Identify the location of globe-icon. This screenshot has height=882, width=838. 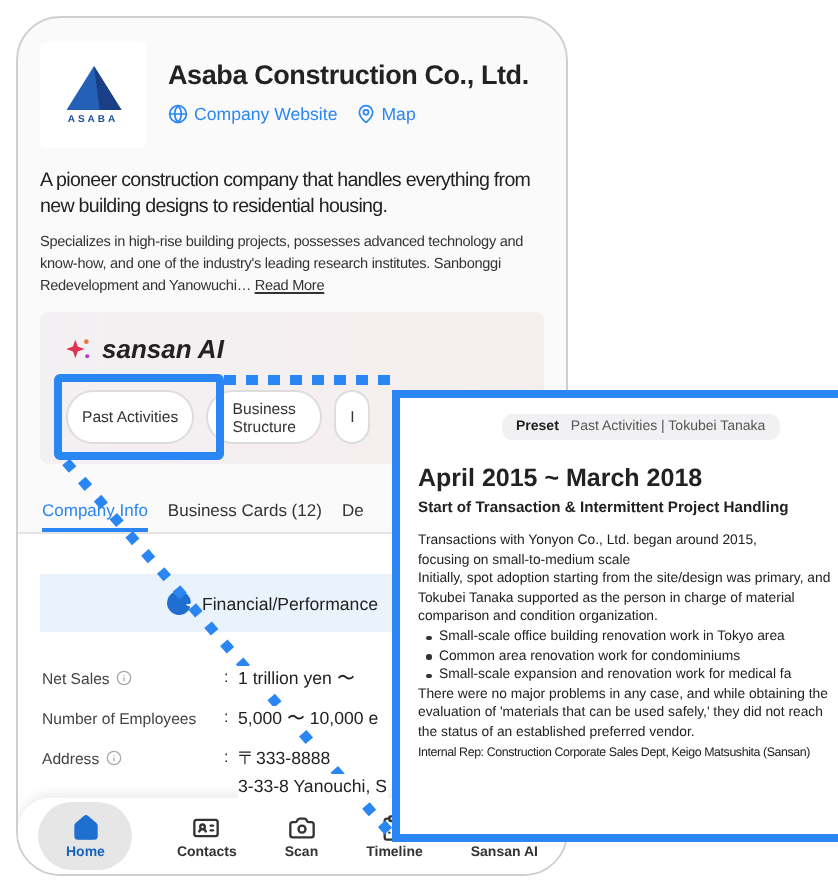
(178, 114).